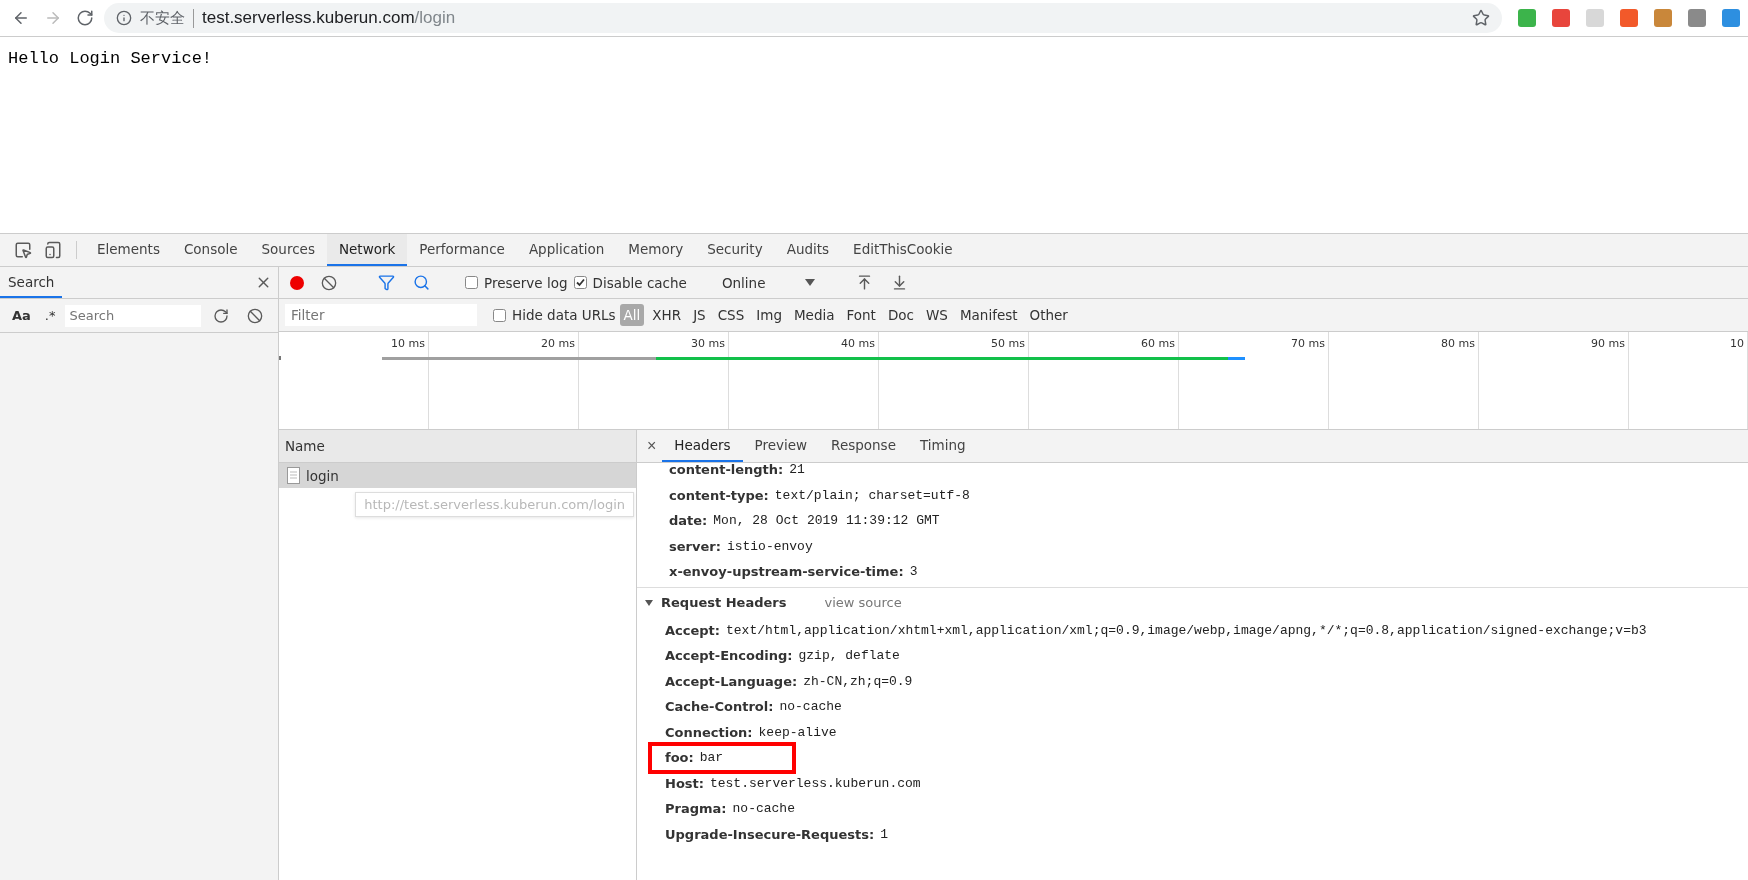 This screenshot has height=880, width=1748. I want to click on type-filter: Font, so click(861, 315).